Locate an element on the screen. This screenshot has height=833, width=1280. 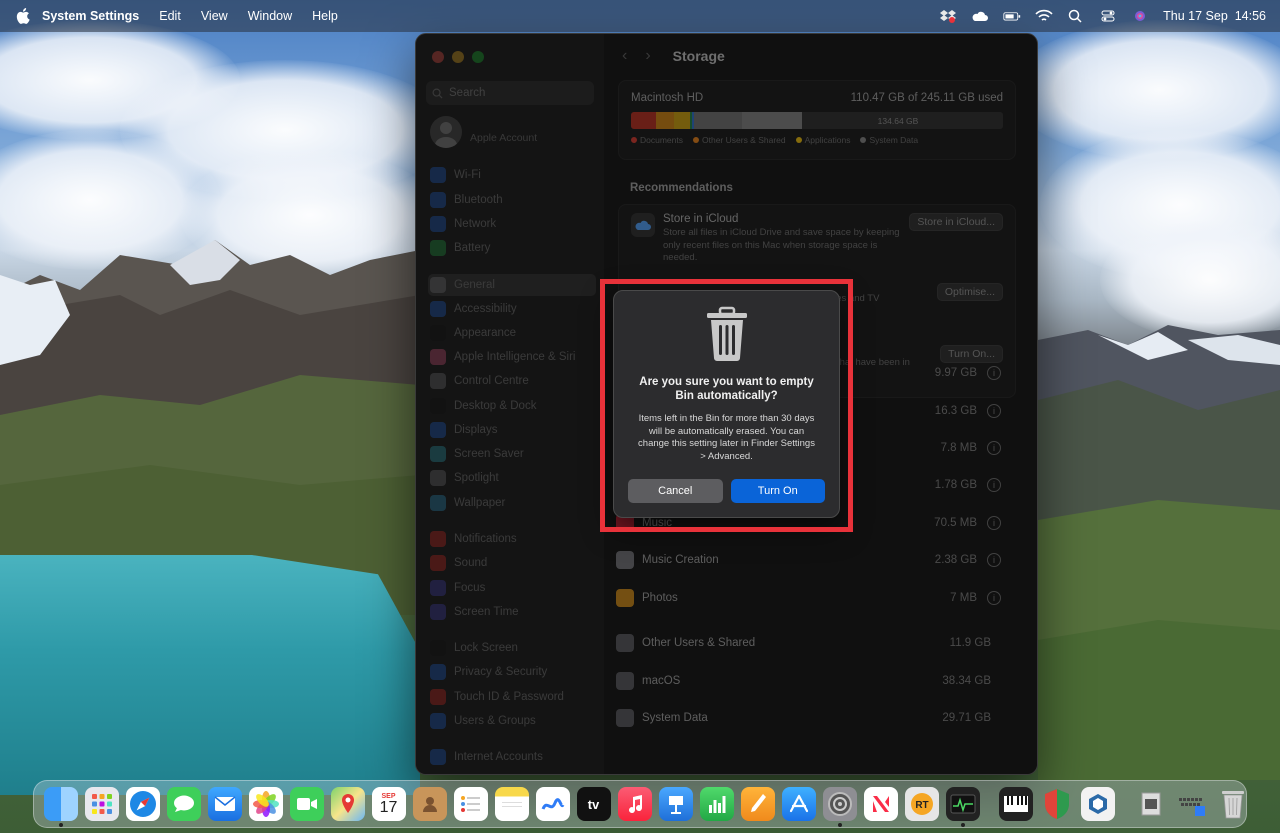
trash-bin-icon is located at coordinates (726, 333).